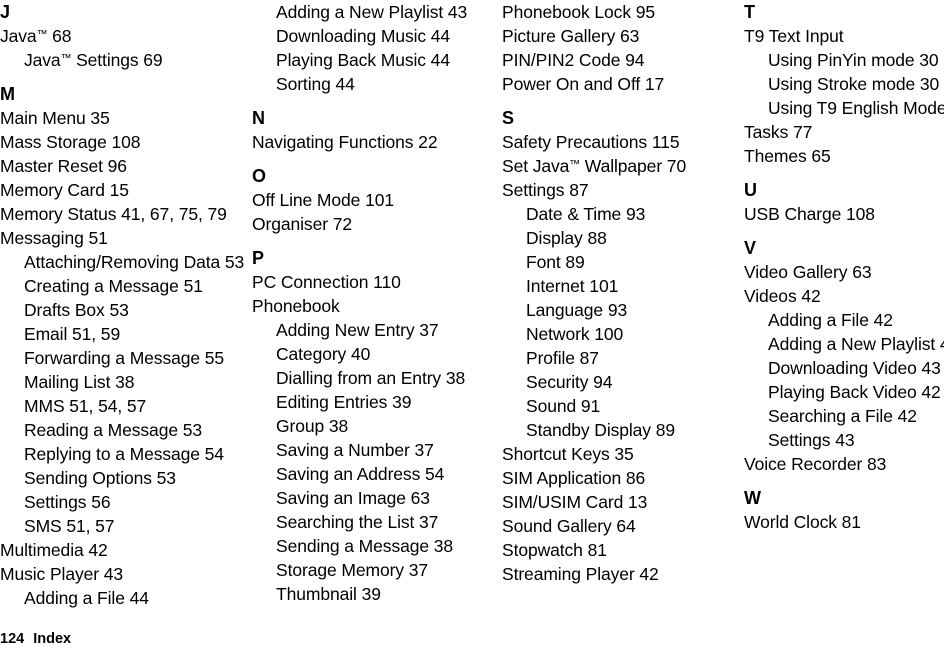 The height and width of the screenshot is (656, 944). I want to click on index-subentry: SMS 51, 57, so click(123, 526).